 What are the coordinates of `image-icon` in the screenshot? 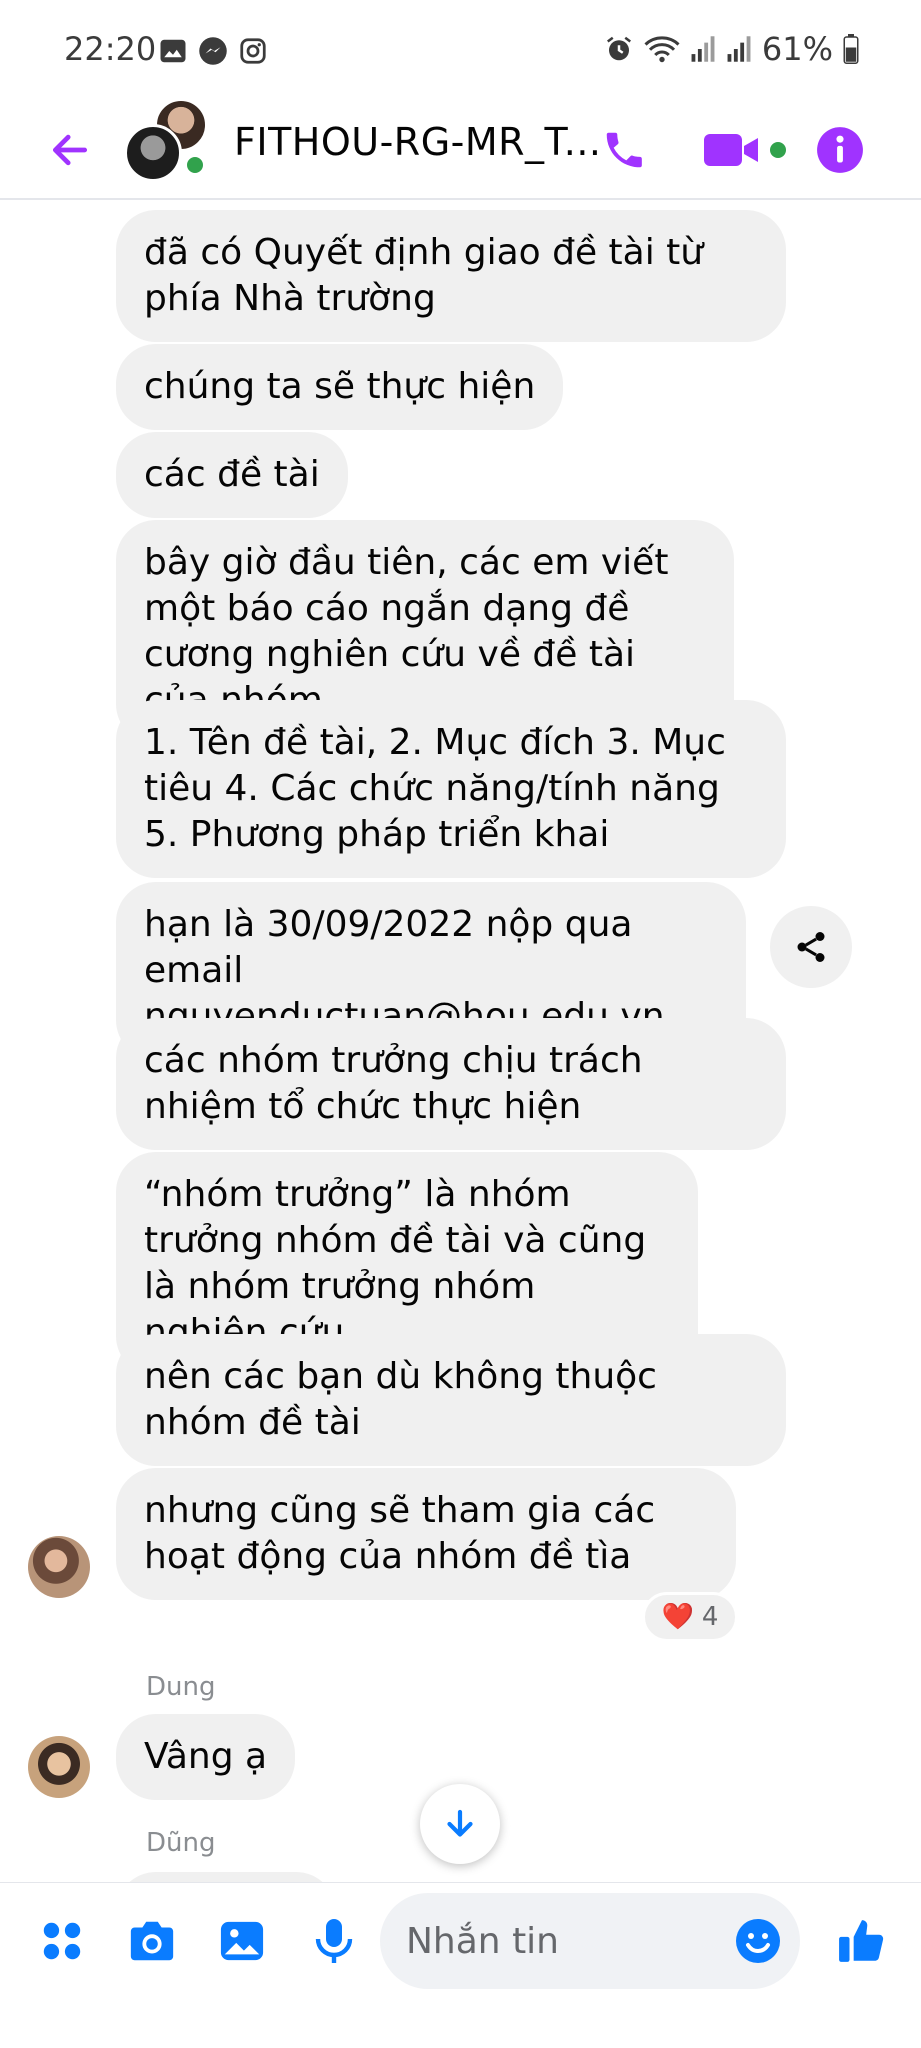 It's located at (242, 1941).